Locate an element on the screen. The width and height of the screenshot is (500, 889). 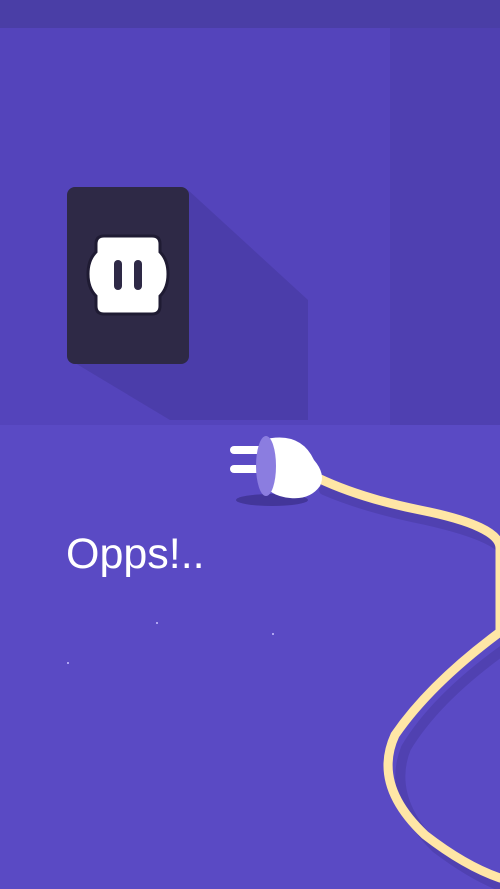
outlet-socket is located at coordinates (128, 275).